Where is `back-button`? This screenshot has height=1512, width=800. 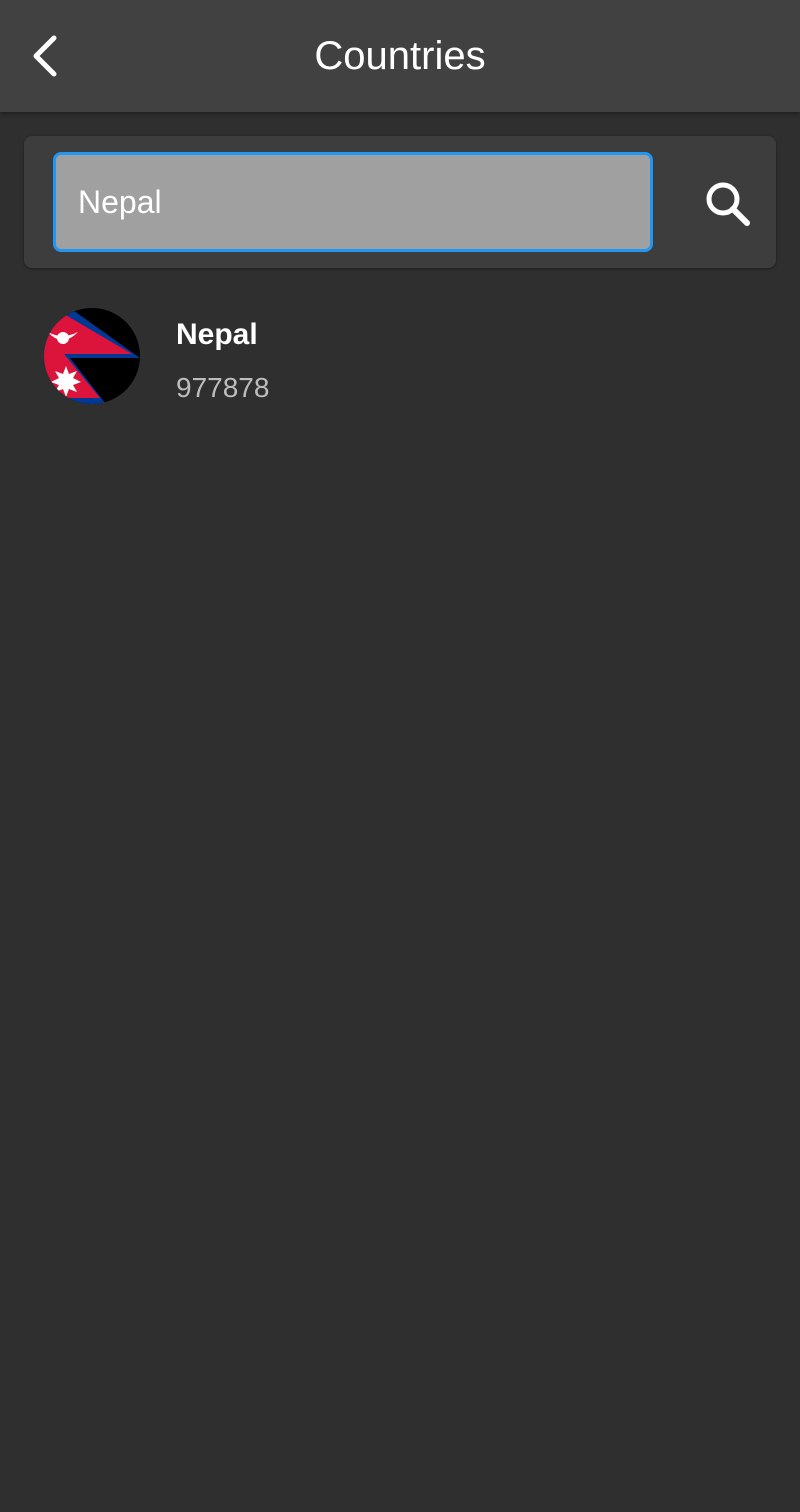
back-button is located at coordinates (46, 56).